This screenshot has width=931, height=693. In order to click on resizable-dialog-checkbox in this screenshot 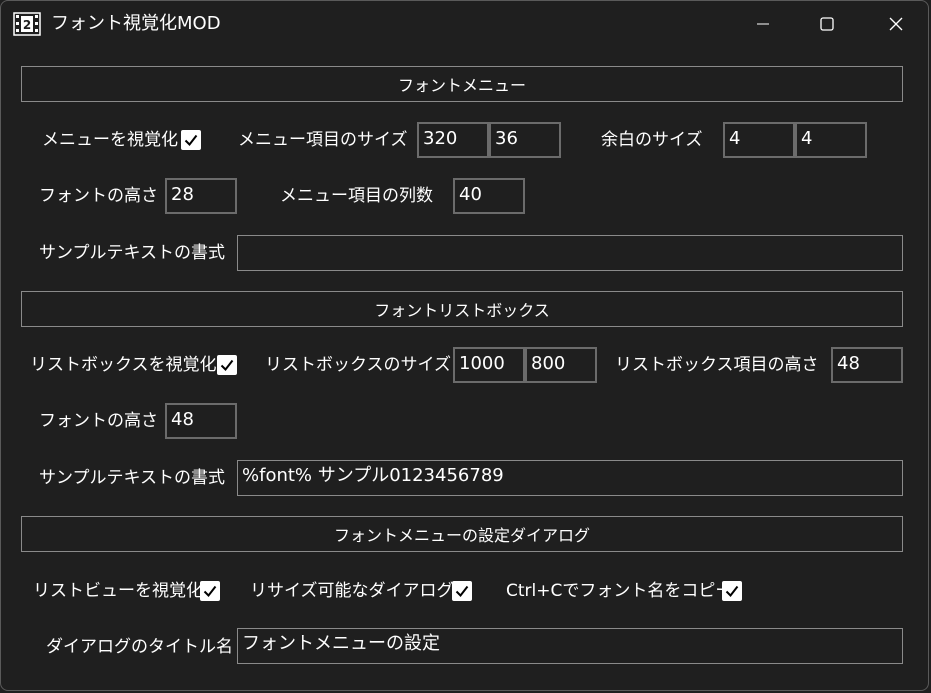, I will do `click(462, 591)`.